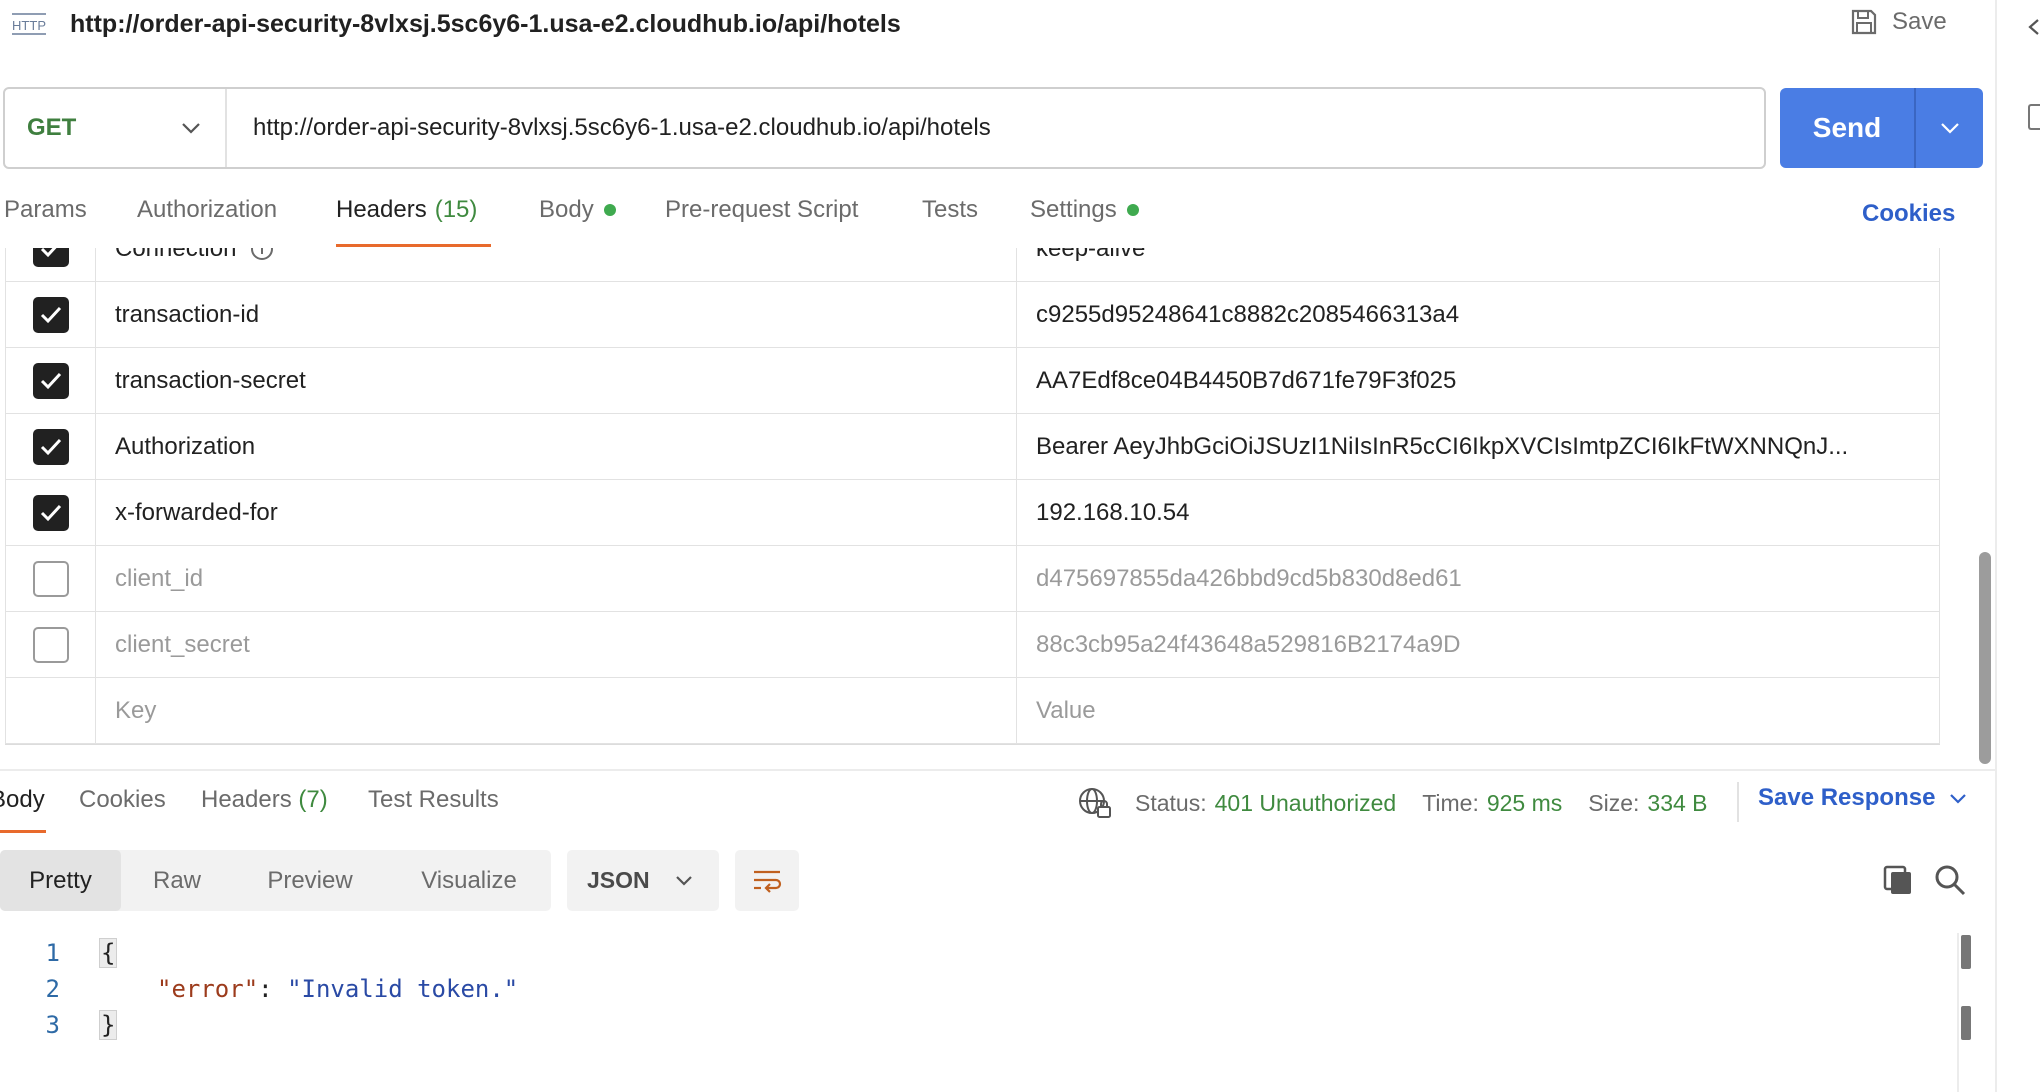 This screenshot has height=1092, width=2040. Describe the element at coordinates (556, 380) in the screenshot. I see `header-key: transaction-secret` at that location.